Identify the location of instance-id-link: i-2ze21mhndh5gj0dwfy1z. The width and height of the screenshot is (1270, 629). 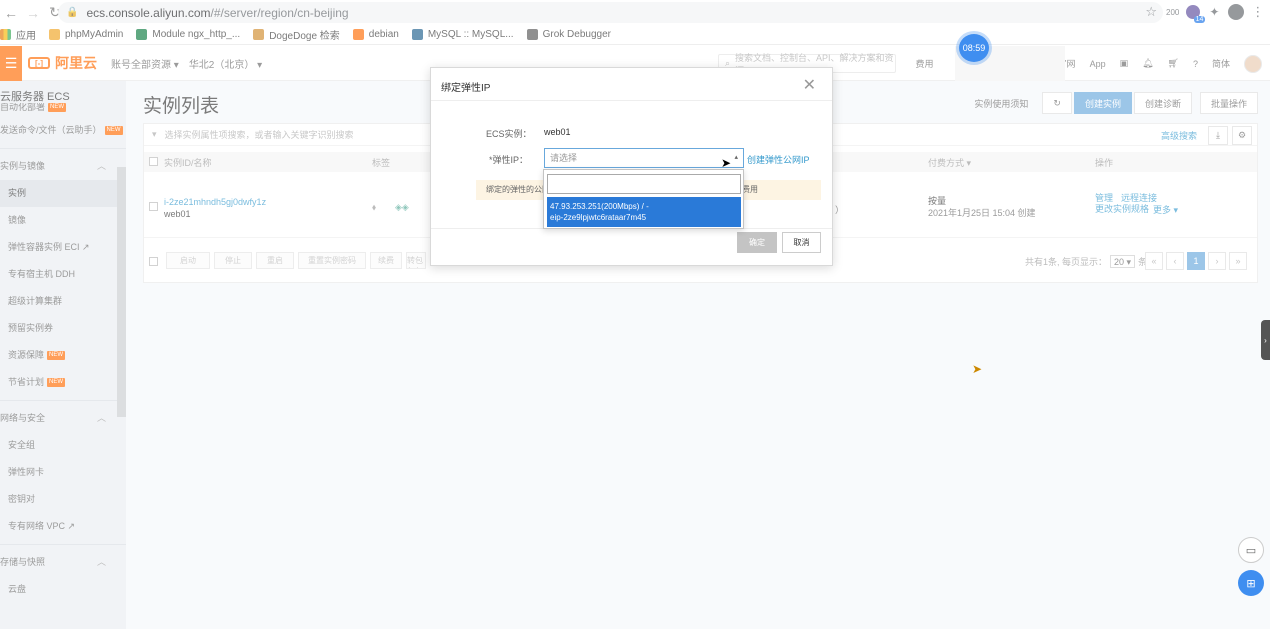
(215, 202).